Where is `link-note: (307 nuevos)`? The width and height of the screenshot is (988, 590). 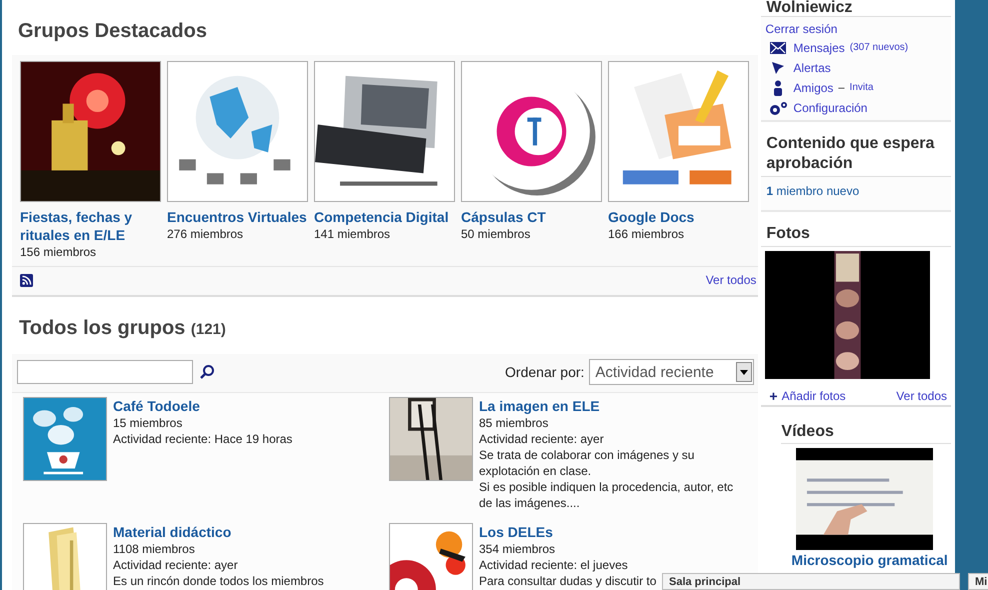
link-note: (307 nuevos) is located at coordinates (879, 47).